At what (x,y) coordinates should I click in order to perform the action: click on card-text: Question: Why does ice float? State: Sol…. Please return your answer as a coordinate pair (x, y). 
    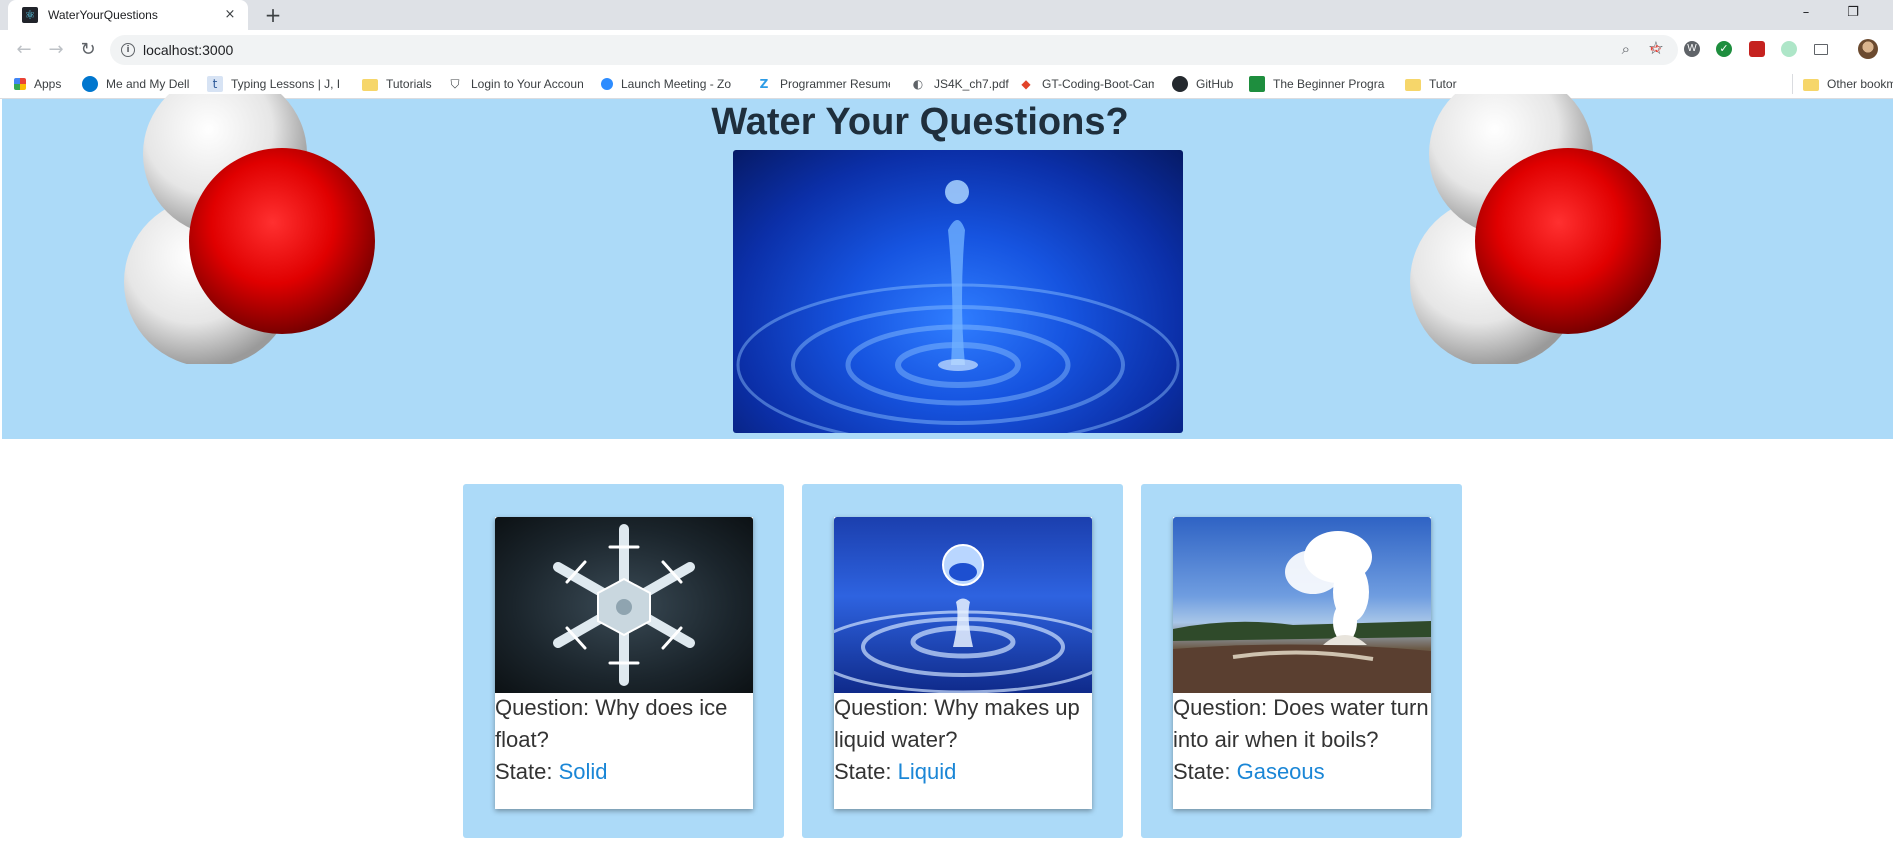
    Looking at the image, I should click on (623, 740).